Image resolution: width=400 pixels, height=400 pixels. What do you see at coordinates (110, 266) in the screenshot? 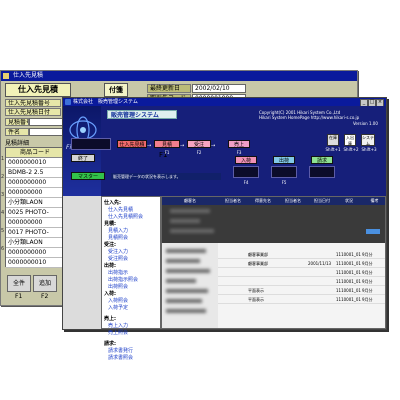
I see `menu-section-header: 出荷:` at bounding box center [110, 266].